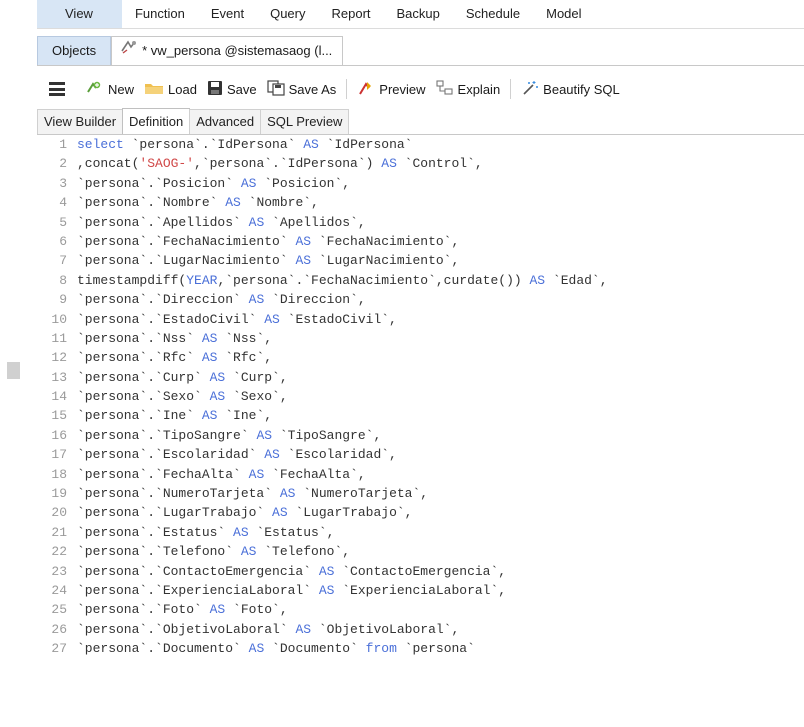 The image size is (804, 727). I want to click on sql-token: `Telefono`,, so click(303, 552).